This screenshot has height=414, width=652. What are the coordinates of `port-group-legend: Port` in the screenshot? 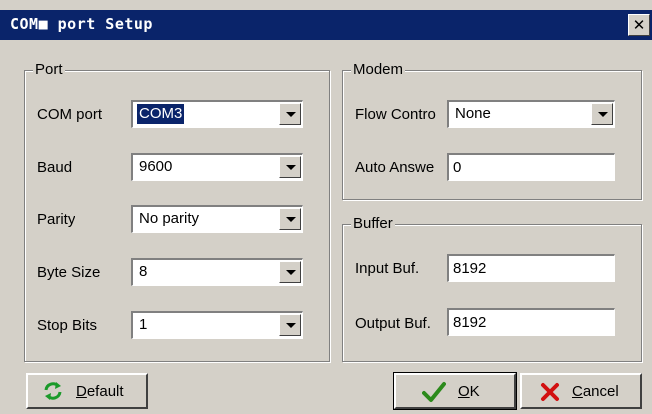 It's located at (49, 69).